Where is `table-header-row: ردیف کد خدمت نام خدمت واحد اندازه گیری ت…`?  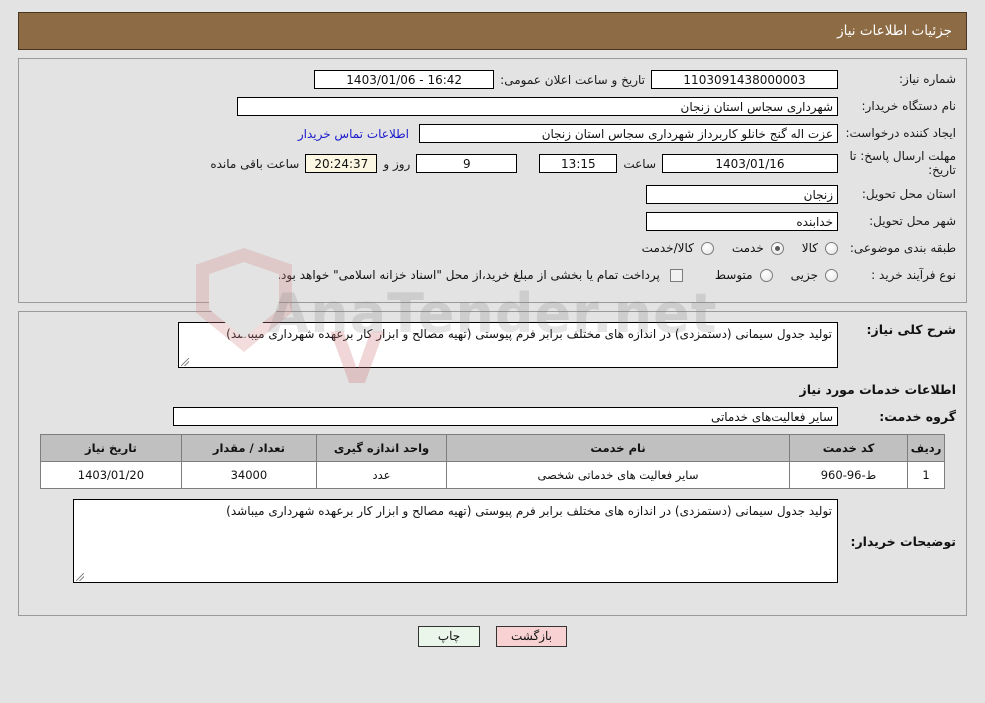 table-header-row: ردیف کد خدمت نام خدمت واحد اندازه گیری ت… is located at coordinates (493, 448).